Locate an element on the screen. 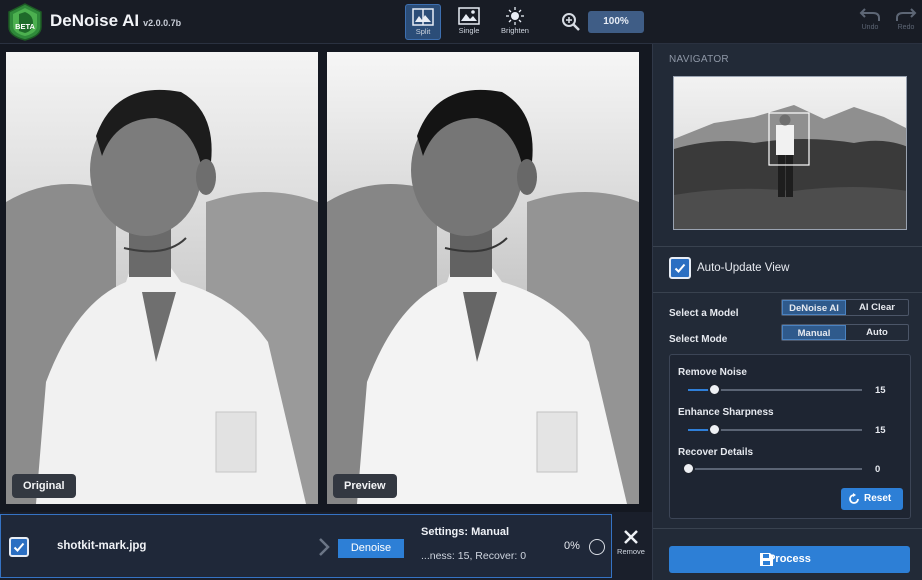 The width and height of the screenshot is (922, 580). app-version: v2.0.0.7b is located at coordinates (162, 23).